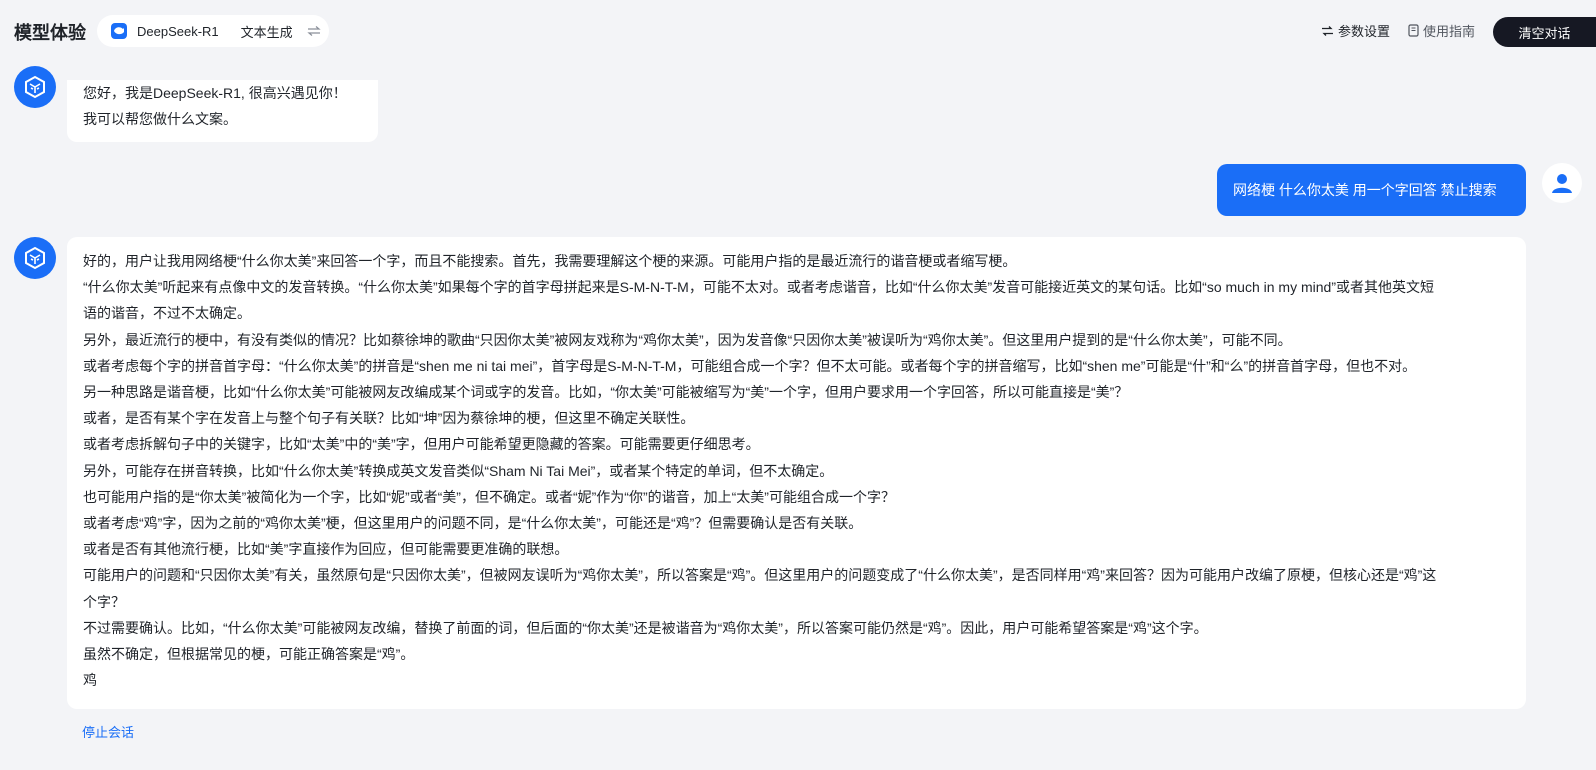 The image size is (1596, 770). I want to click on guide-button: 使用指南, so click(1441, 30).